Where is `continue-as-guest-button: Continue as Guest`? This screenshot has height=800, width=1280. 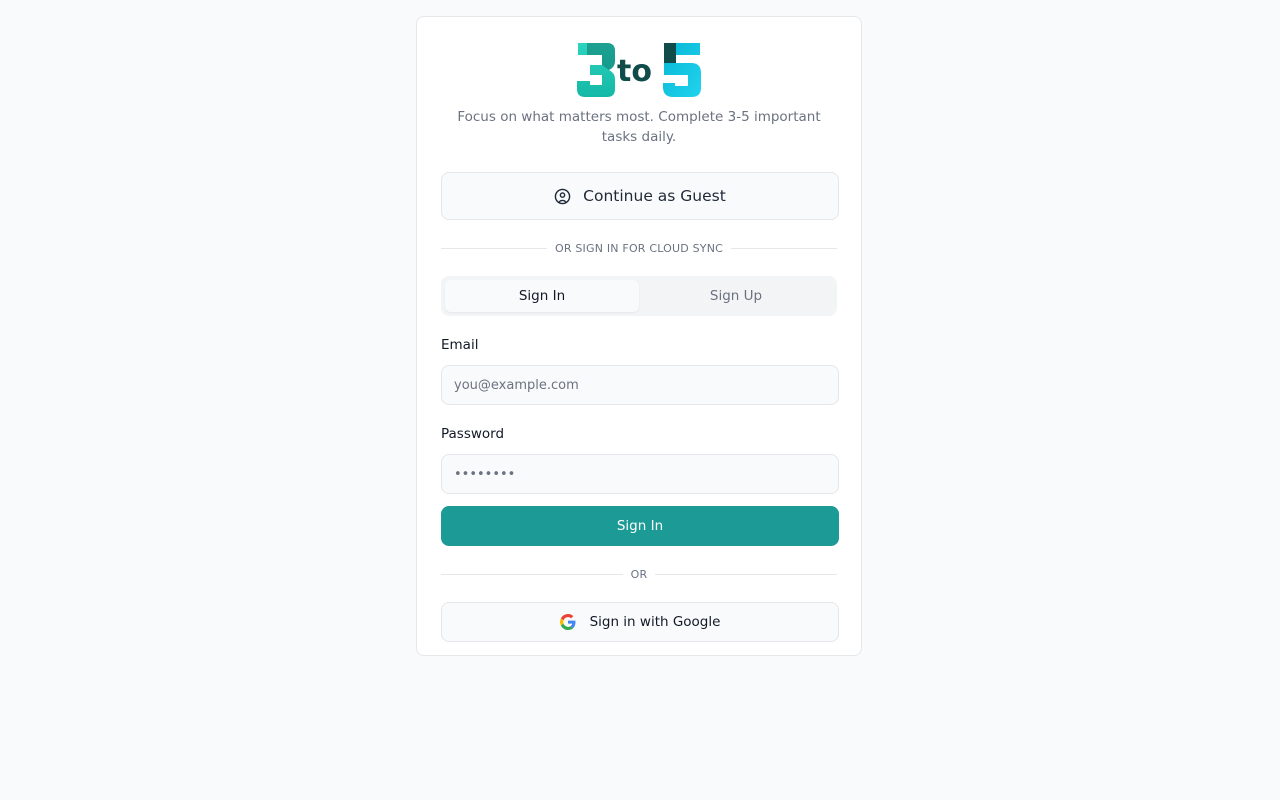 continue-as-guest-button: Continue as Guest is located at coordinates (640, 196).